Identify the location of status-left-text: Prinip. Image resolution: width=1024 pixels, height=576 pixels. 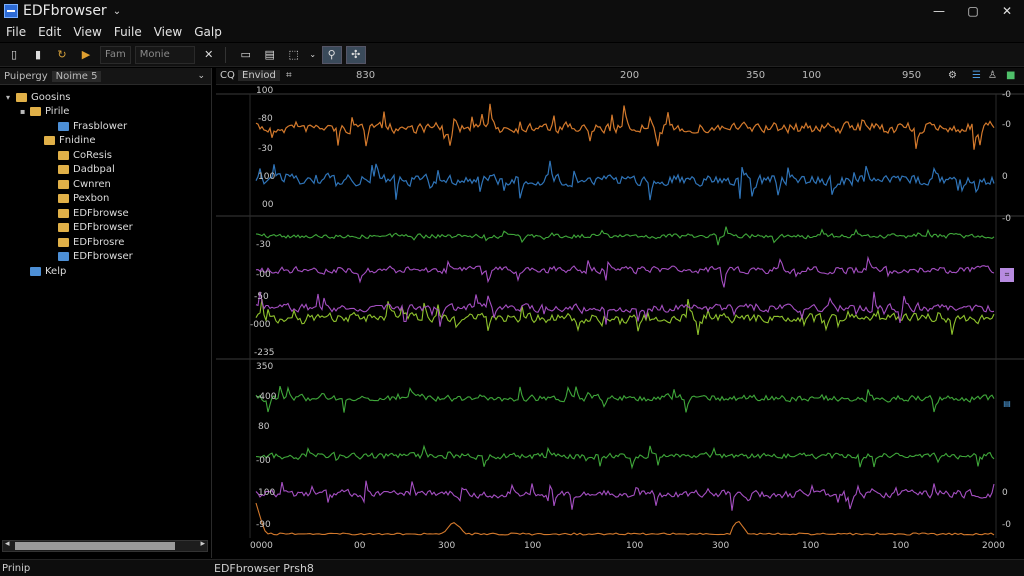
(16, 568).